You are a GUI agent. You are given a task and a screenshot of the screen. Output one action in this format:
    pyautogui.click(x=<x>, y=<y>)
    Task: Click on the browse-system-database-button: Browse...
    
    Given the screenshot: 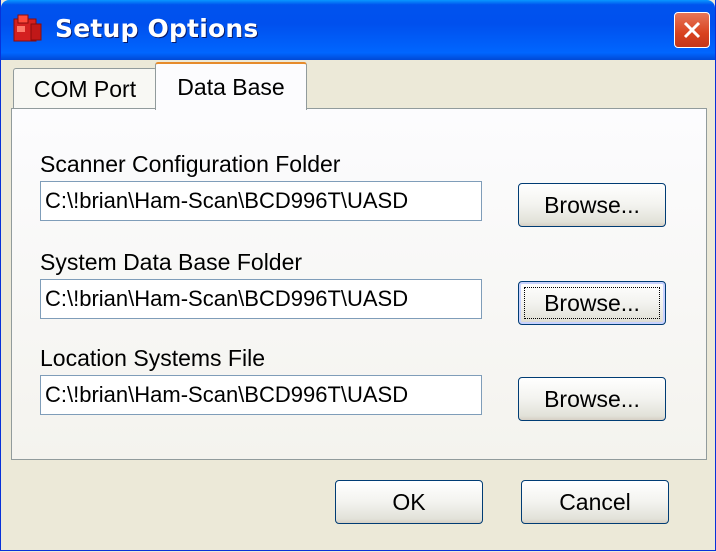 What is the action you would take?
    pyautogui.click(x=592, y=303)
    